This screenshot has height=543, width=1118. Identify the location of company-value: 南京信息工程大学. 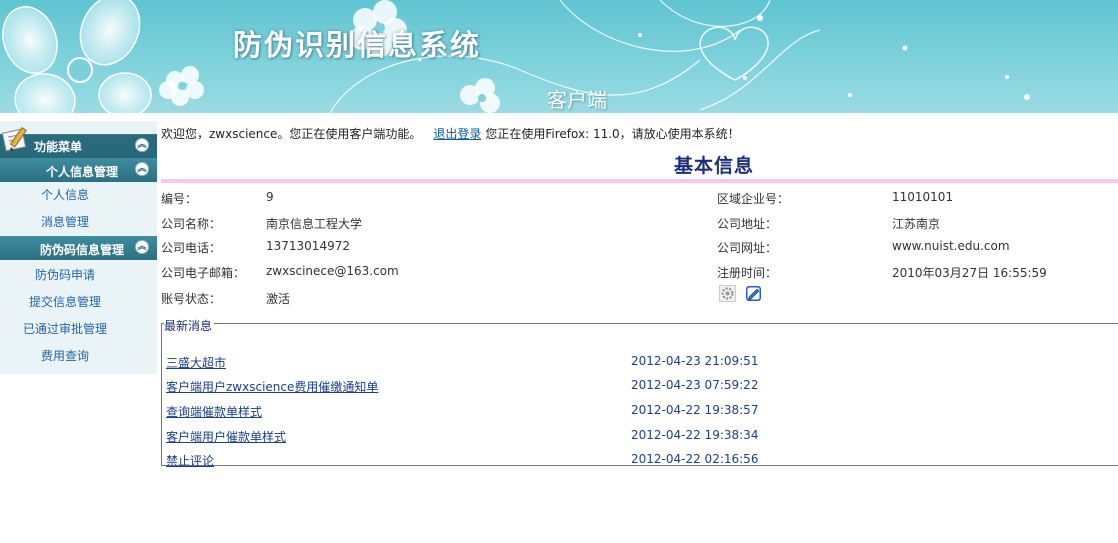
(314, 224).